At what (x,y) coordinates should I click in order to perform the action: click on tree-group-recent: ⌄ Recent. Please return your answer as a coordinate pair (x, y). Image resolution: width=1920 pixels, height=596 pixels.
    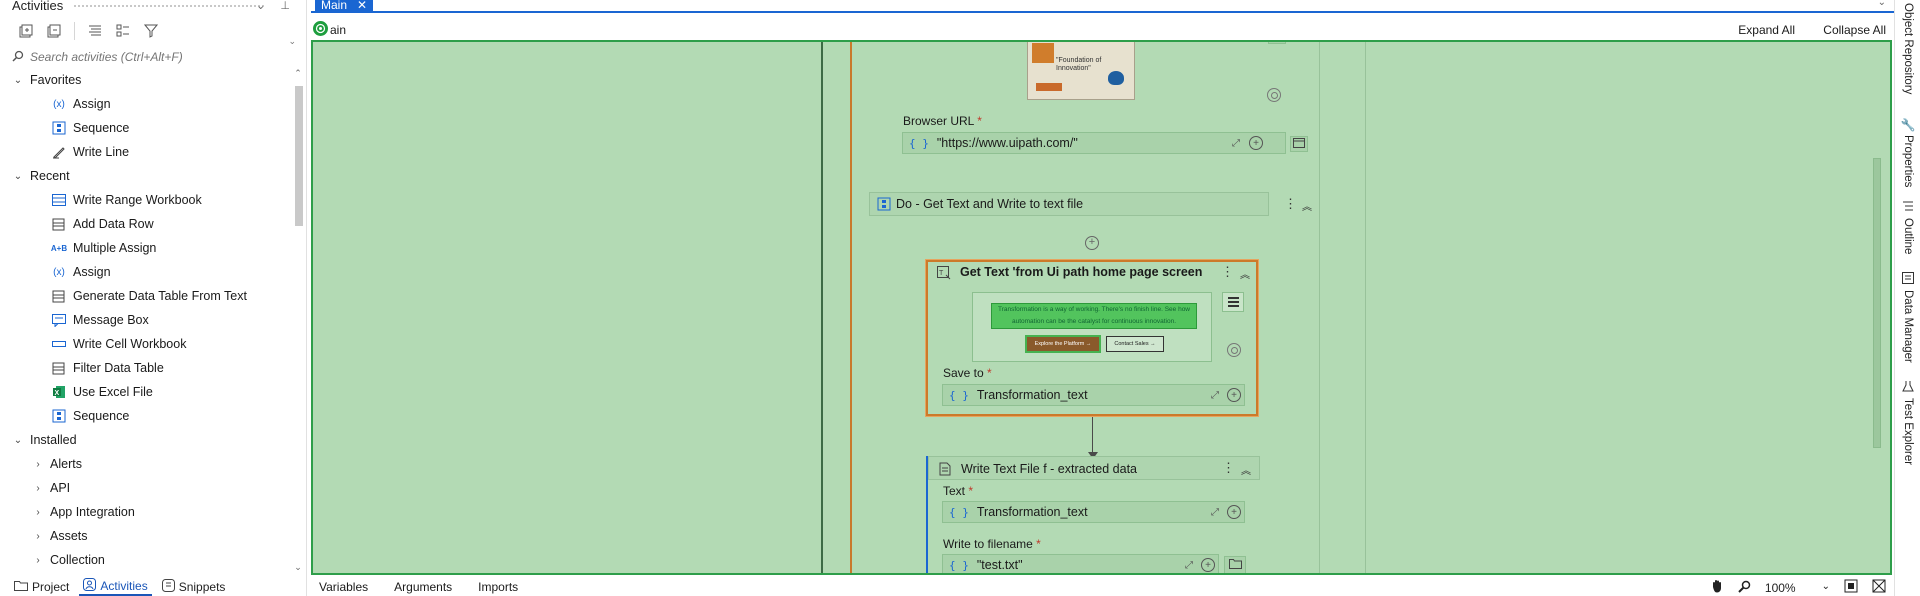
    Looking at the image, I should click on (146, 176).